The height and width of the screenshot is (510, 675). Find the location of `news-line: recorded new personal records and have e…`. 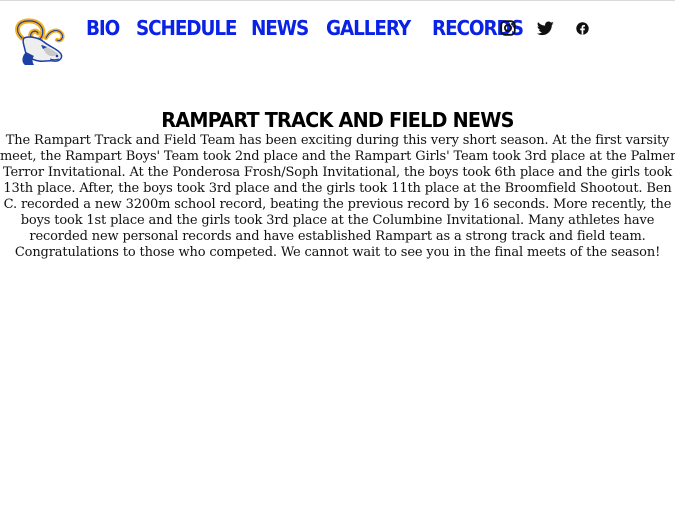

news-line: recorded new personal records and have e… is located at coordinates (337, 236).